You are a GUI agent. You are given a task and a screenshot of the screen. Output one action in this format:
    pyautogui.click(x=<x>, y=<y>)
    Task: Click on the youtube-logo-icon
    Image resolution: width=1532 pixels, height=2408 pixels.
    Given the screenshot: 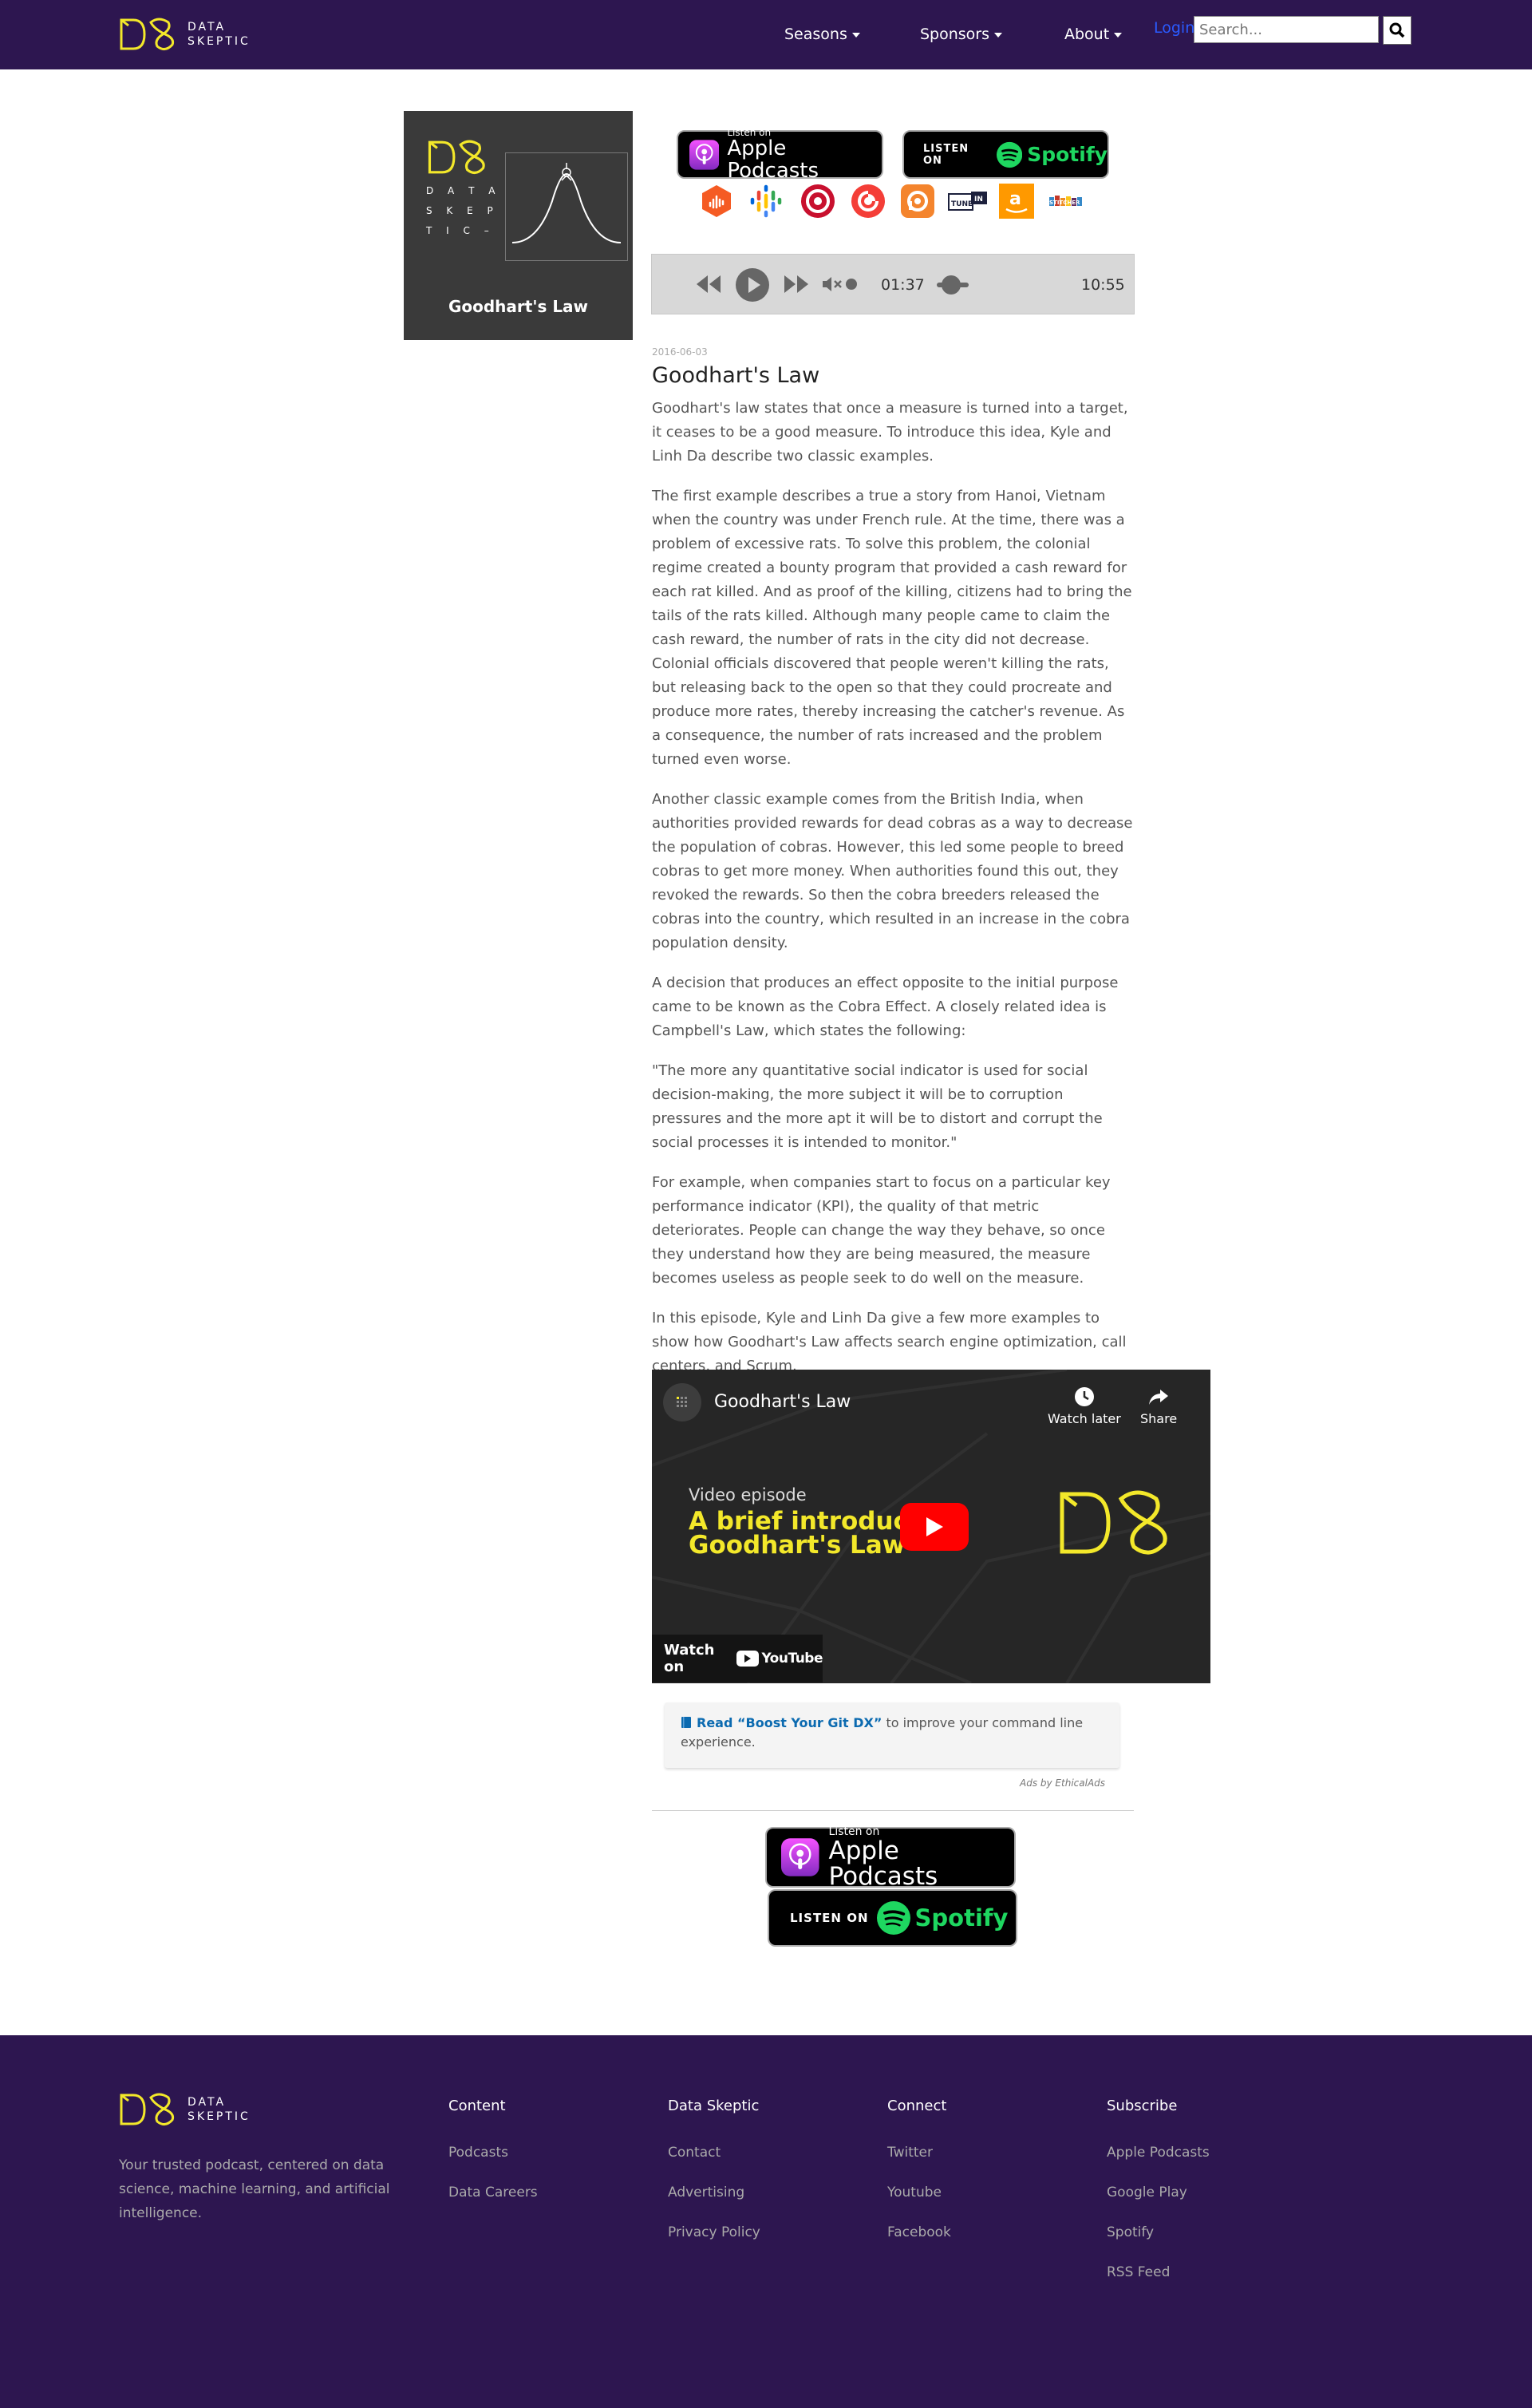 What is the action you would take?
    pyautogui.click(x=748, y=1659)
    